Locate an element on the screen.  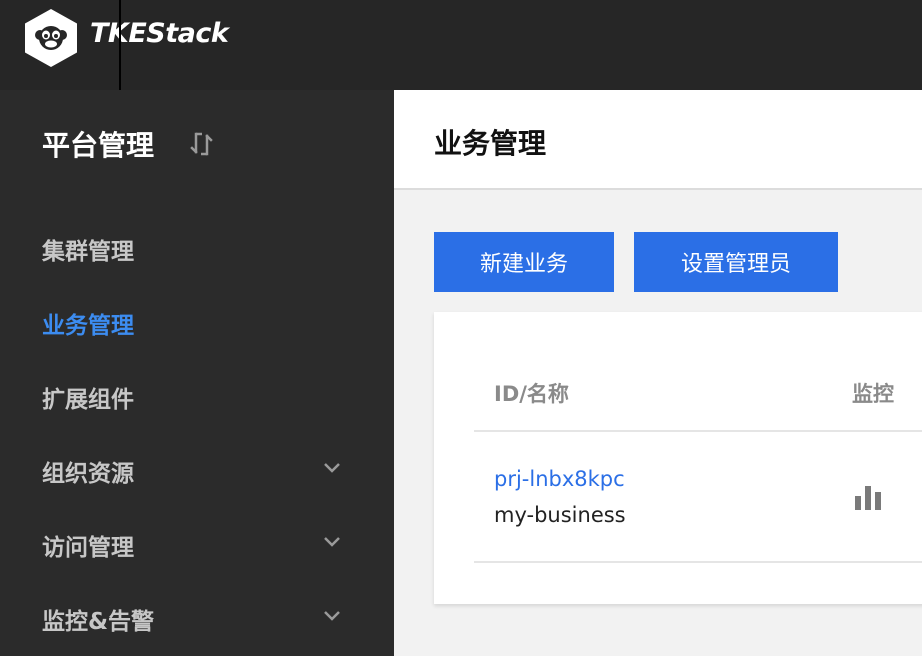
sidebar-title: 平台管理 is located at coordinates (98, 145).